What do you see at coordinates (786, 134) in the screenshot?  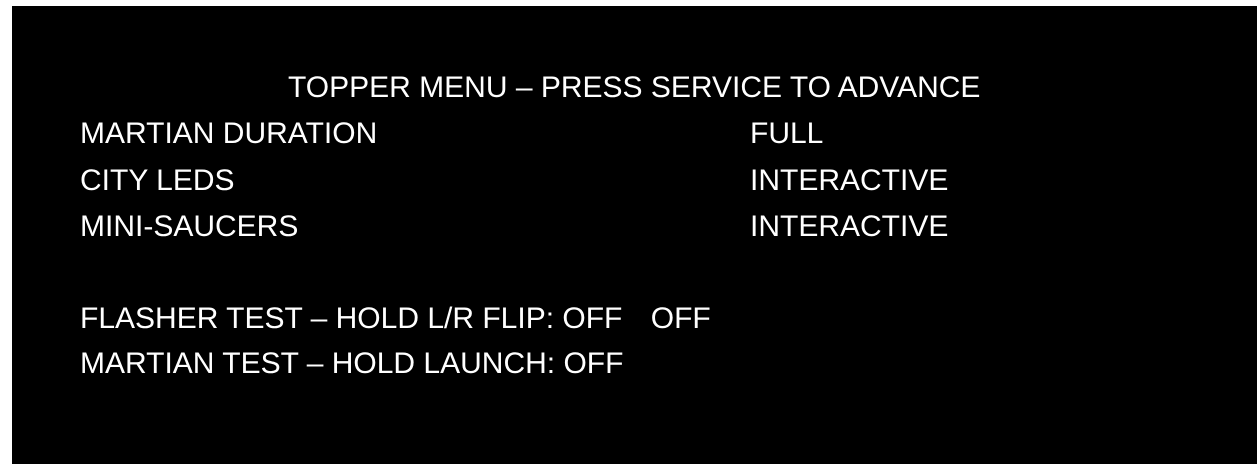 I see `setting-value-martian-duration: FULL` at bounding box center [786, 134].